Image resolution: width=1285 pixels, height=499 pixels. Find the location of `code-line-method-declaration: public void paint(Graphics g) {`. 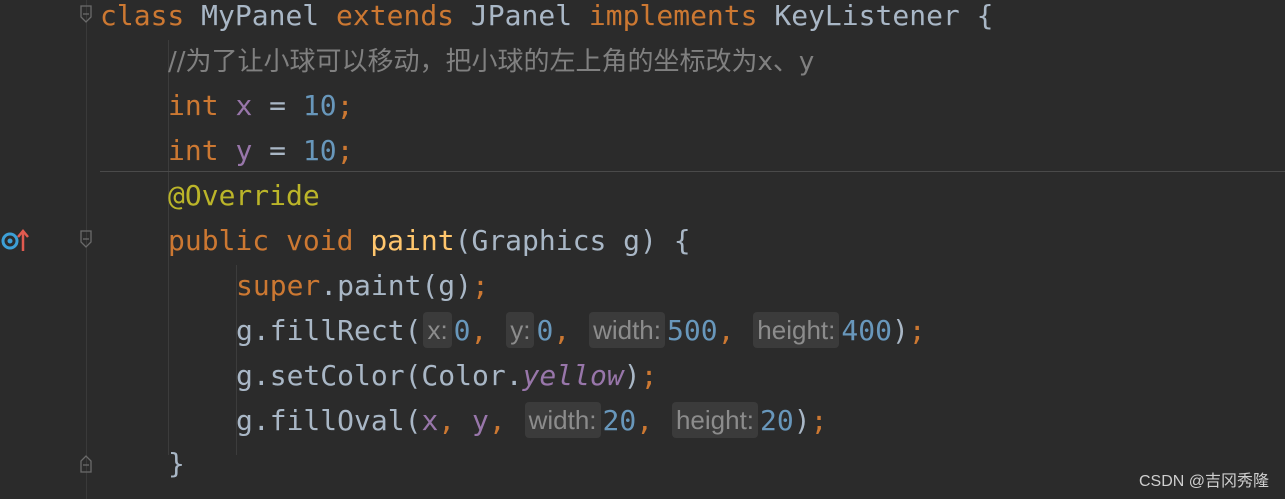

code-line-method-declaration: public void paint(Graphics g) { is located at coordinates (429, 240).